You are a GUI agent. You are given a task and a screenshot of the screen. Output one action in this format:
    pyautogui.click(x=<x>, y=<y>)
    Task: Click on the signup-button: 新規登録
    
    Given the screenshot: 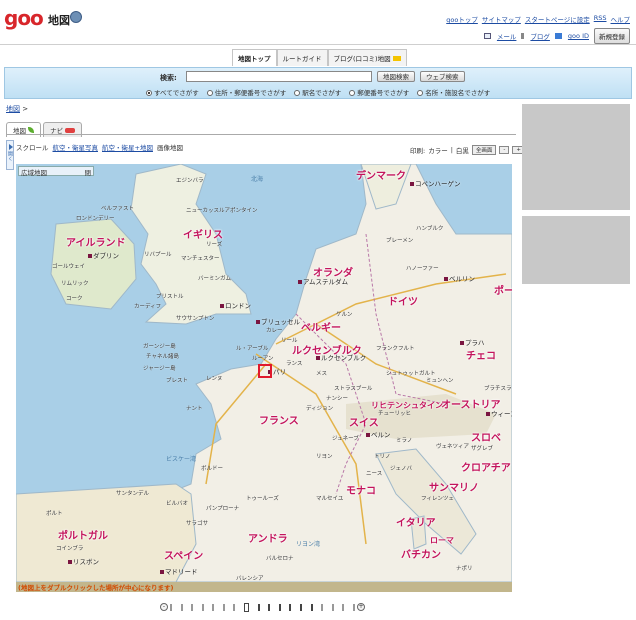 What is the action you would take?
    pyautogui.click(x=612, y=36)
    